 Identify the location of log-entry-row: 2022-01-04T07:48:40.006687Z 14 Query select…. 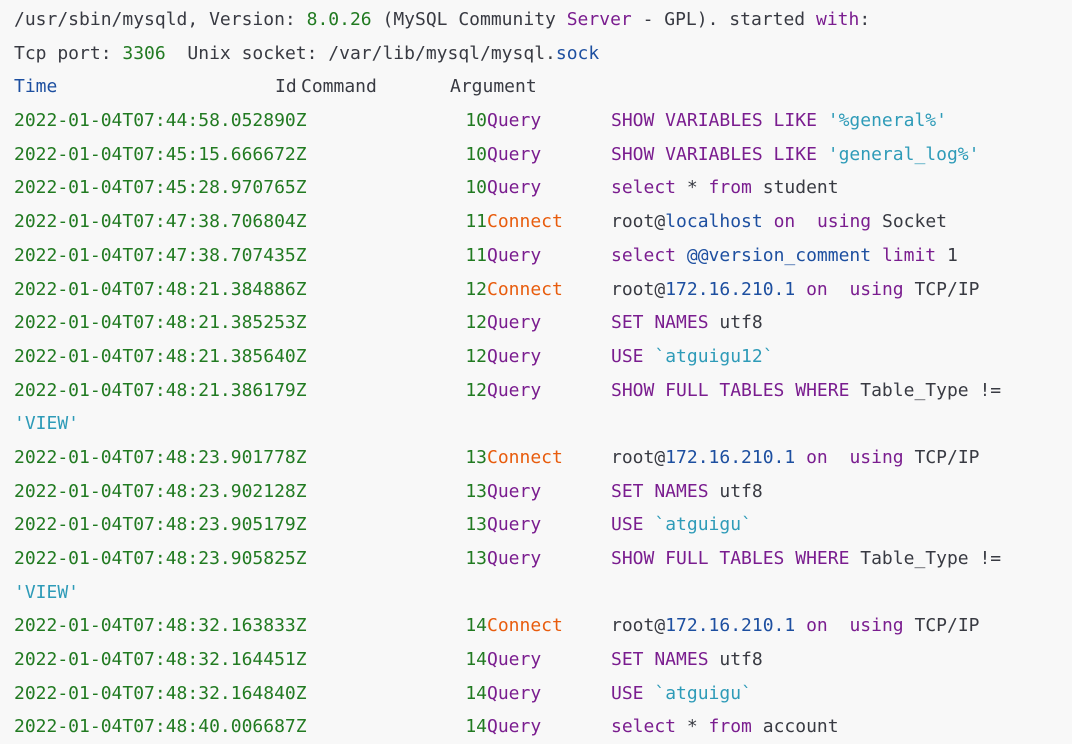
(543, 727).